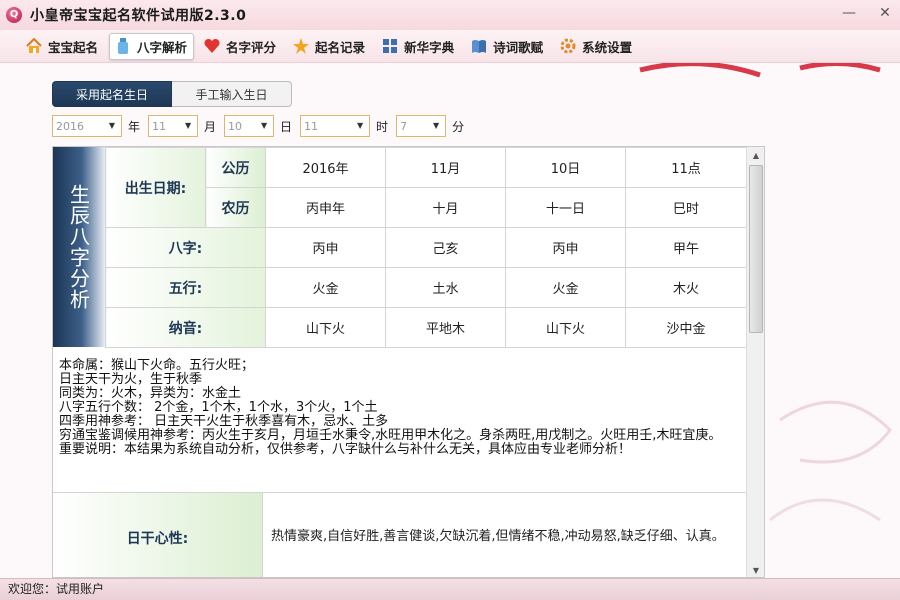  What do you see at coordinates (325, 287) in the screenshot?
I see `wuxing-year: 火金` at bounding box center [325, 287].